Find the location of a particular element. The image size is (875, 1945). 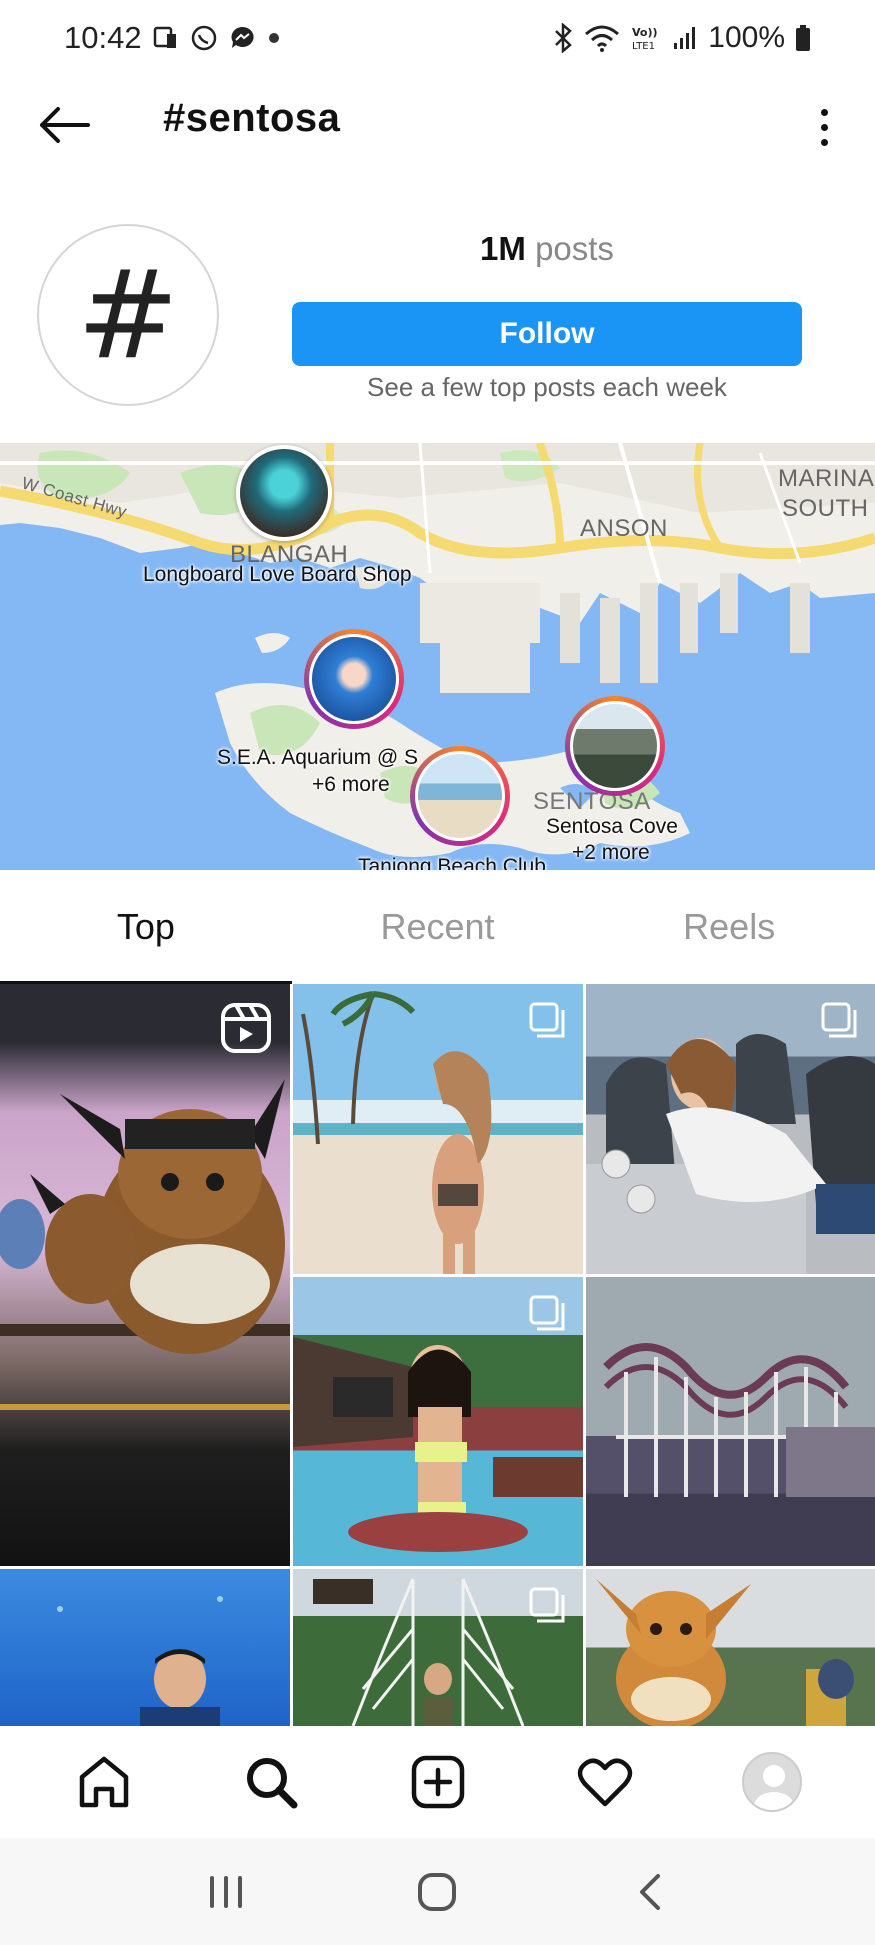

bottom-navigation is located at coordinates (437, 1782).